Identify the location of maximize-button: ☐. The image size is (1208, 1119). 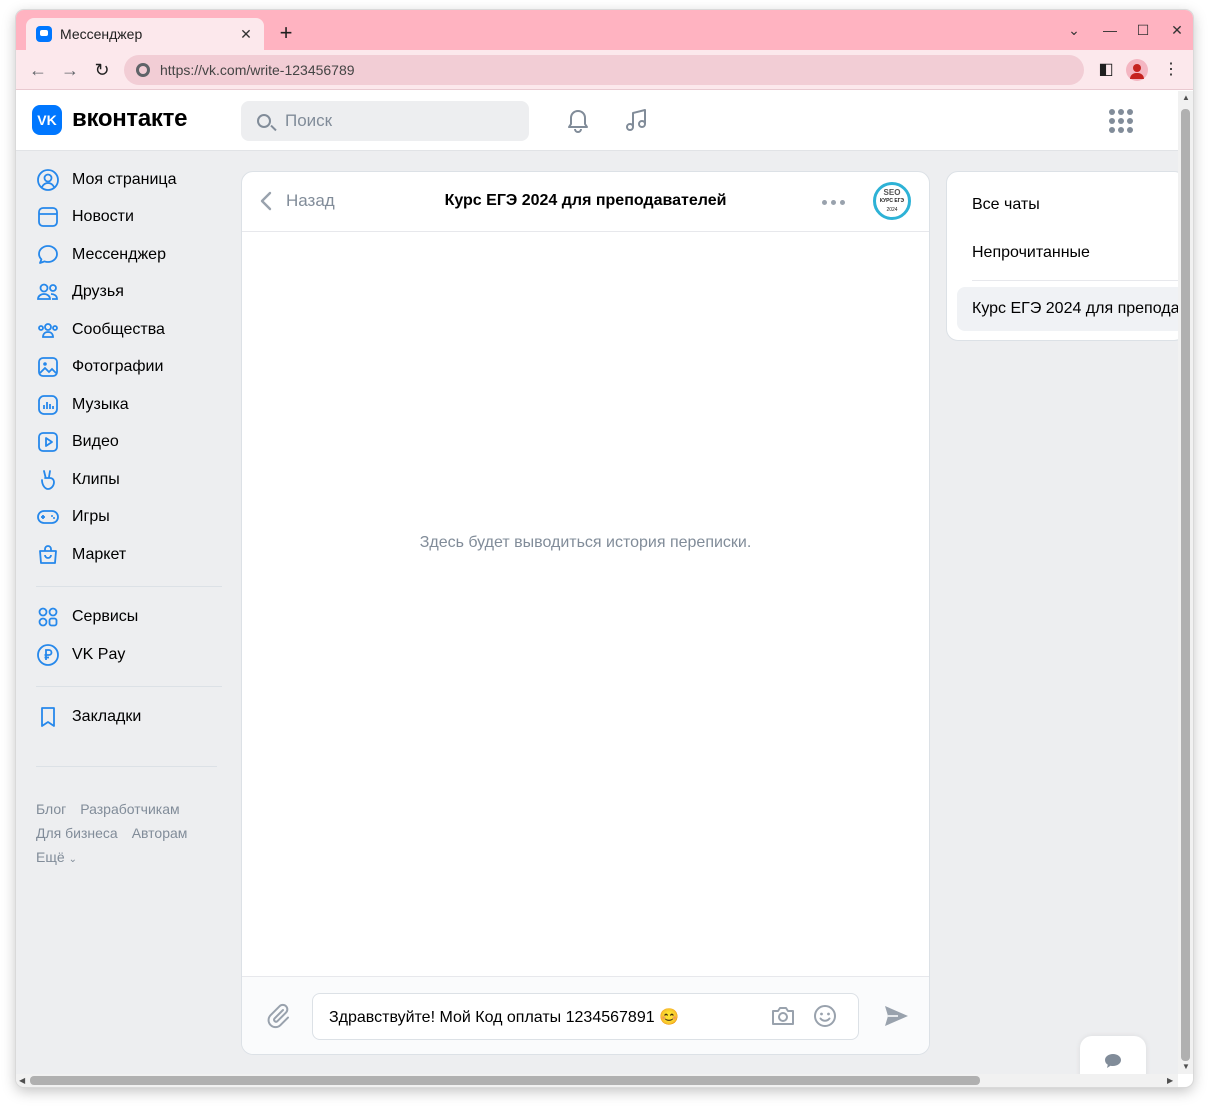
(1143, 30).